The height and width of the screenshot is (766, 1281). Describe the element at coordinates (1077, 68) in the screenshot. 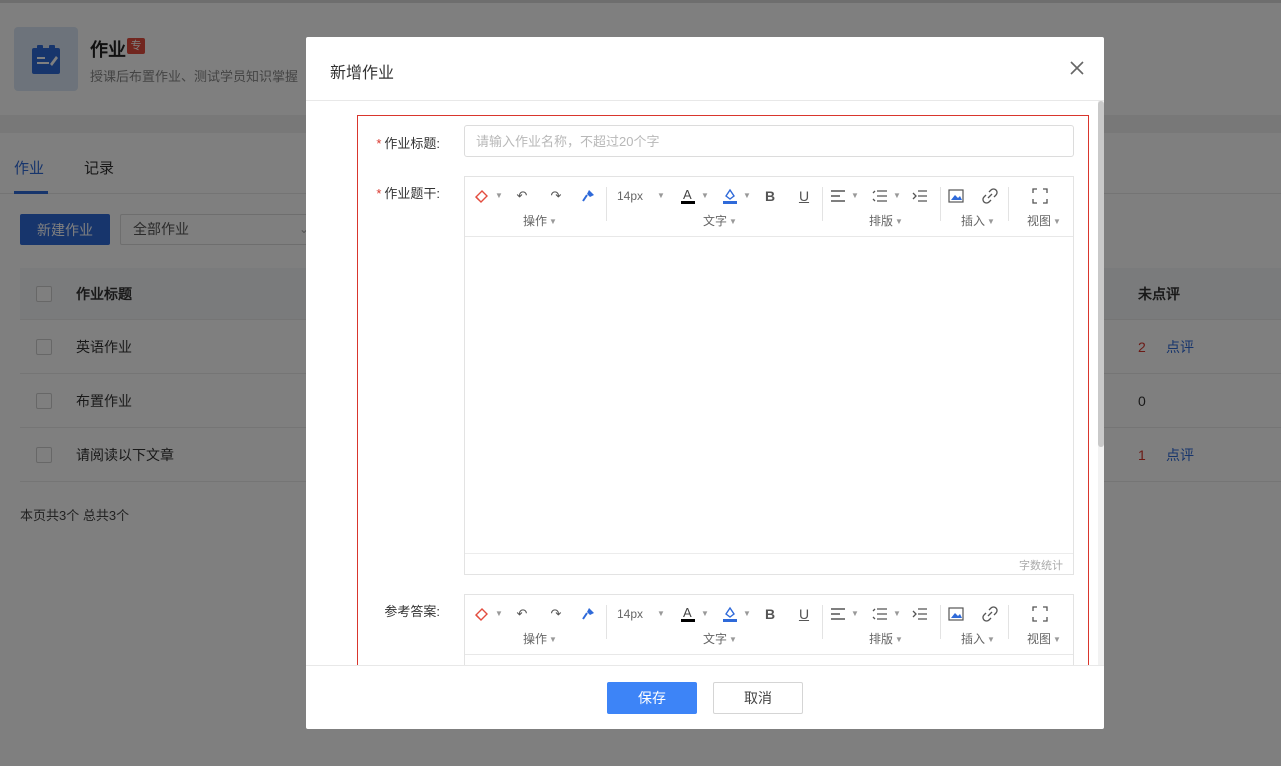

I see `close-icon` at that location.